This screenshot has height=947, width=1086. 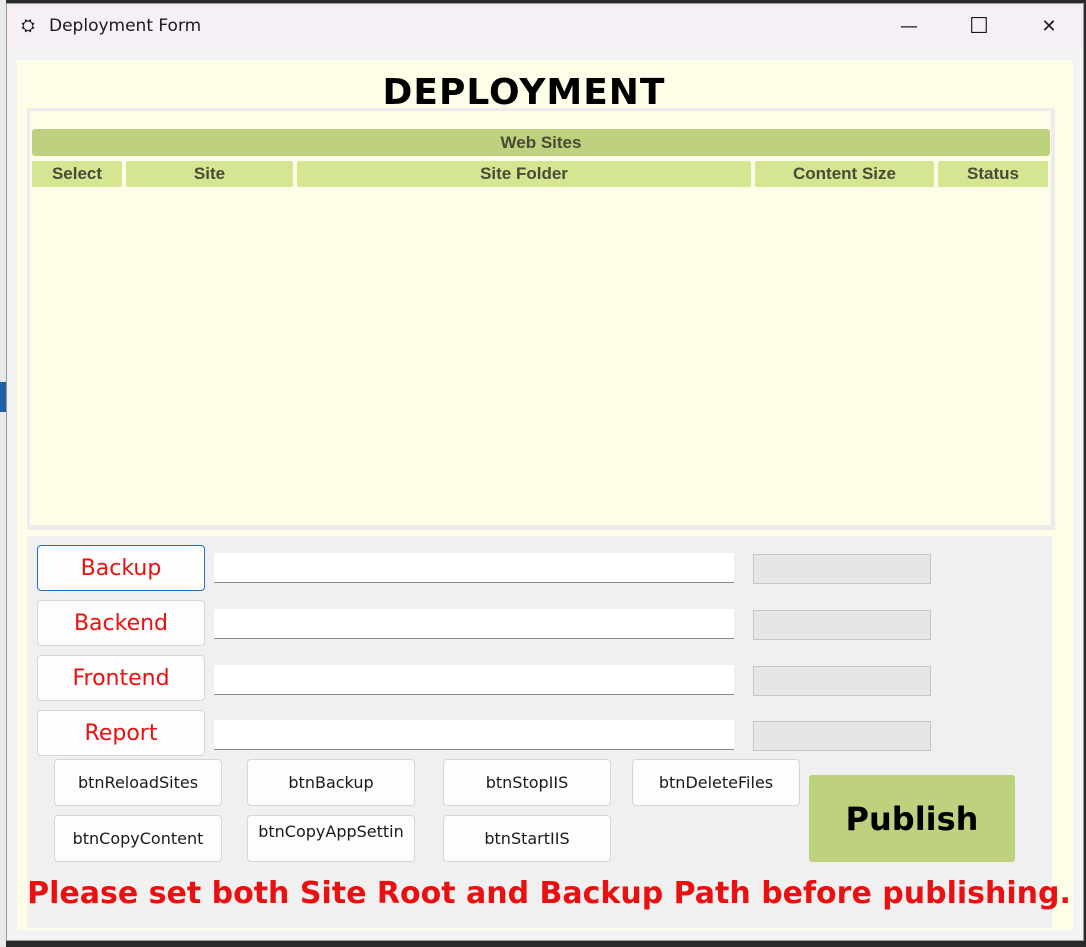 I want to click on backup-status-box, so click(x=842, y=569).